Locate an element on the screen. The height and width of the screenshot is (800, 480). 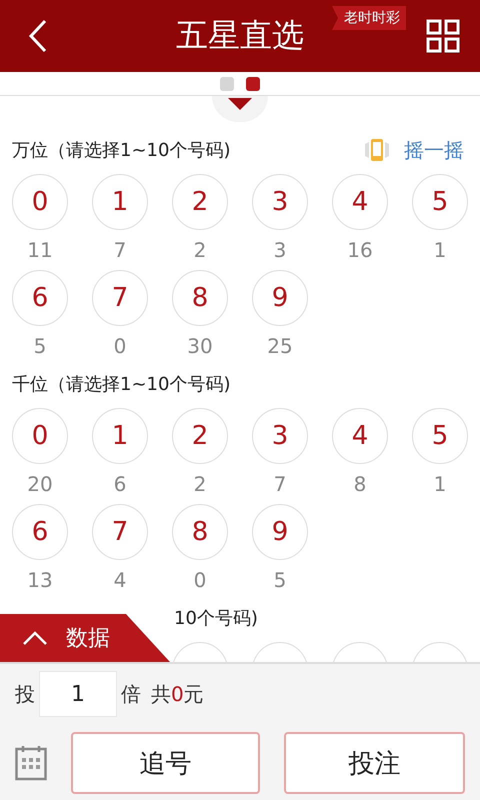
calendar-icon is located at coordinates (31, 763).